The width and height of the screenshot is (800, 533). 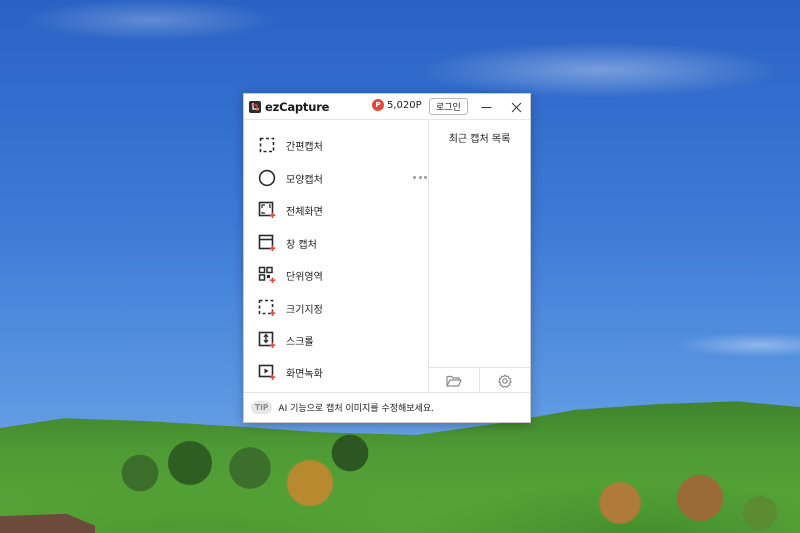 I want to click on close-button, so click(x=516, y=107).